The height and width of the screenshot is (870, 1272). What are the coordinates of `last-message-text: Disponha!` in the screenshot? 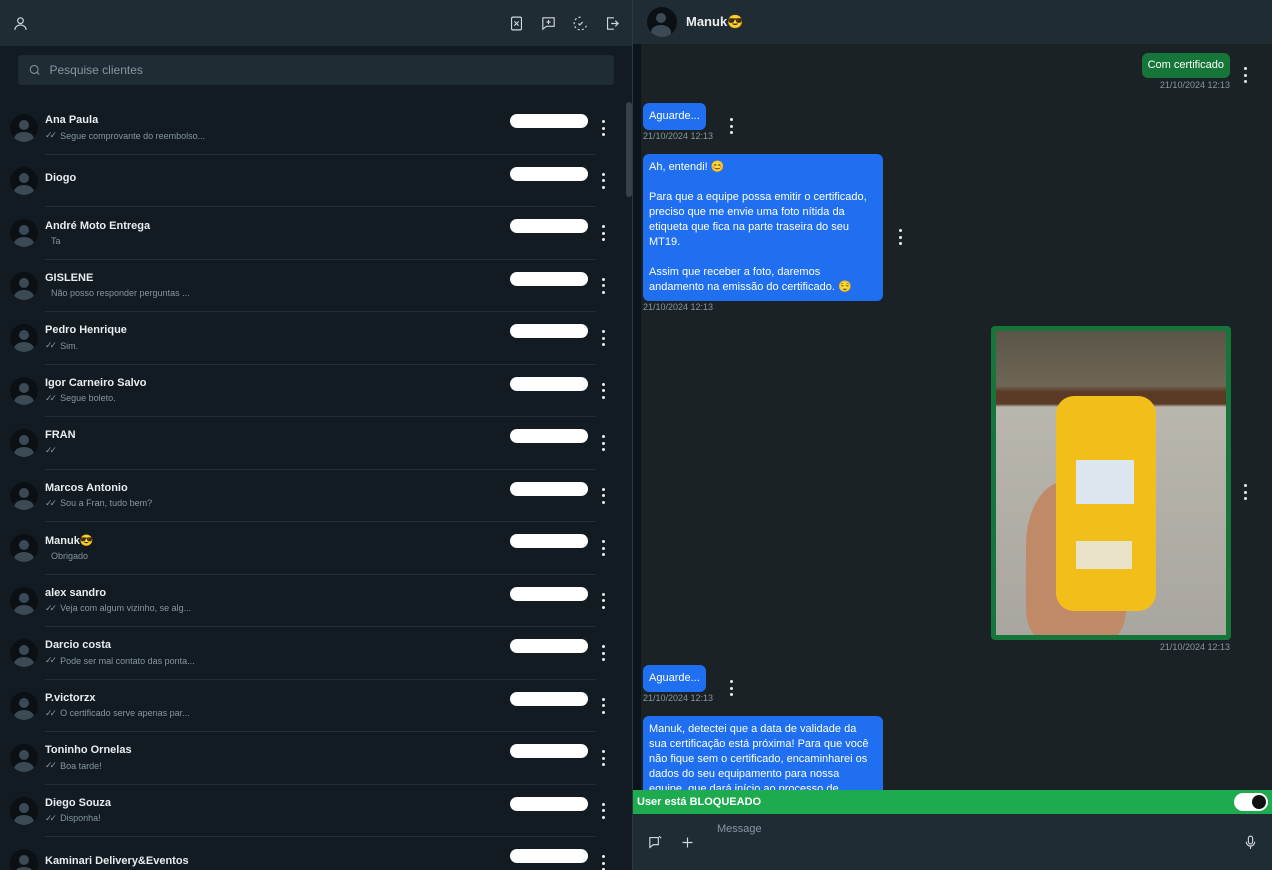 It's located at (80, 818).